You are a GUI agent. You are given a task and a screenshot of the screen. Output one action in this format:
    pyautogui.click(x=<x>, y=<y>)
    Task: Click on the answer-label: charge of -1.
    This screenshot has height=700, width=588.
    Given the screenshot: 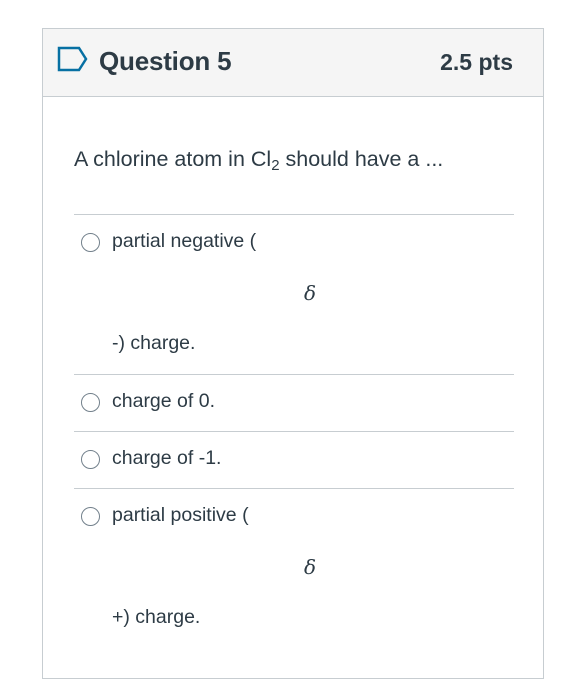 What is the action you would take?
    pyautogui.click(x=167, y=458)
    